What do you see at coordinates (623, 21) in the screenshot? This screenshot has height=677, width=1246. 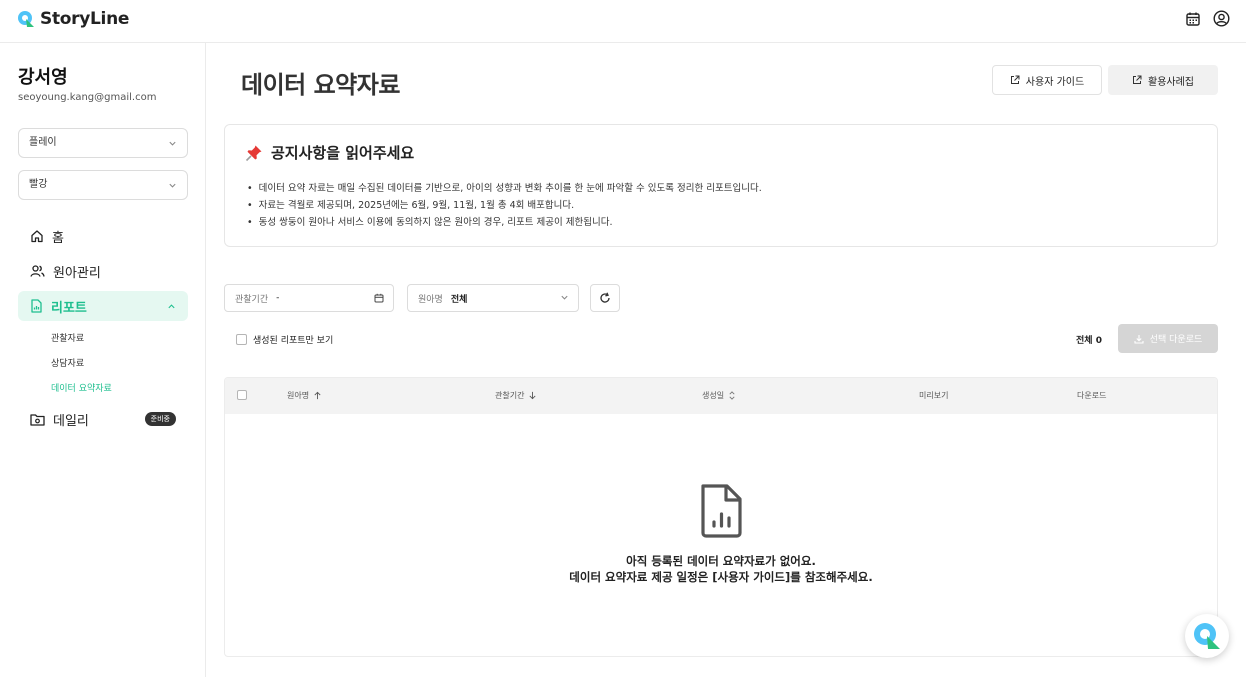 I see `top-bar: StoryLine` at bounding box center [623, 21].